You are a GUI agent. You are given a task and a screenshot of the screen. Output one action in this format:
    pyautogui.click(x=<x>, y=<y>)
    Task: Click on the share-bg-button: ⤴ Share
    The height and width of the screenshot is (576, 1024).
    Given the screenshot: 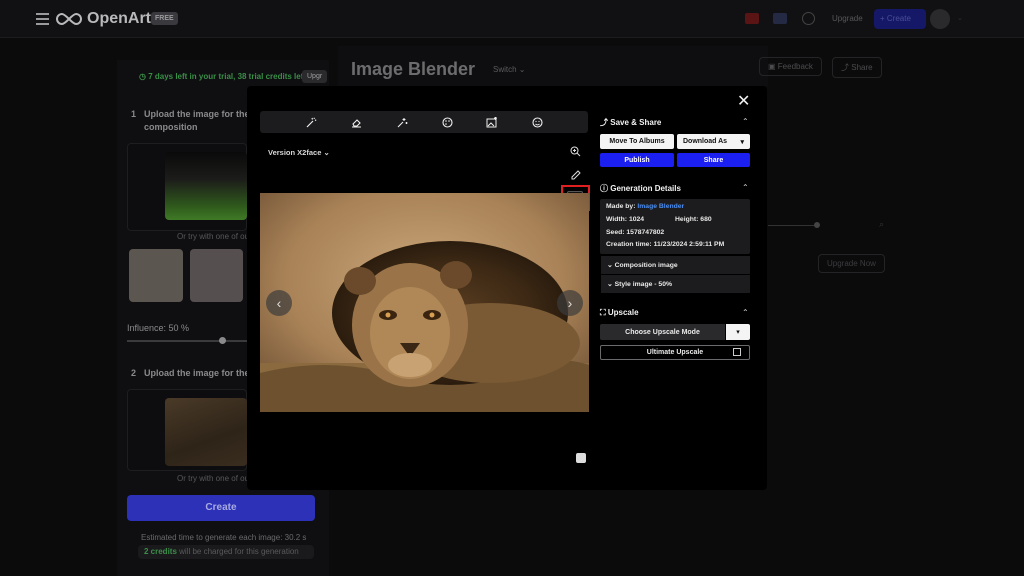 What is the action you would take?
    pyautogui.click(x=857, y=67)
    